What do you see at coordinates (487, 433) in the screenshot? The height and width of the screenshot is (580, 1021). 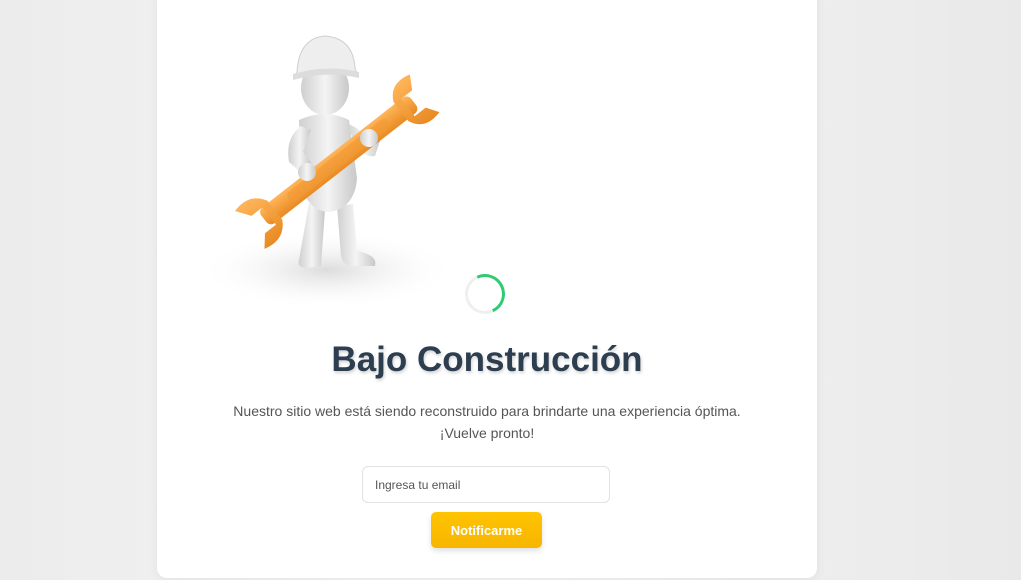 I see `description-line-2: ¡Vuelve pronto!` at bounding box center [487, 433].